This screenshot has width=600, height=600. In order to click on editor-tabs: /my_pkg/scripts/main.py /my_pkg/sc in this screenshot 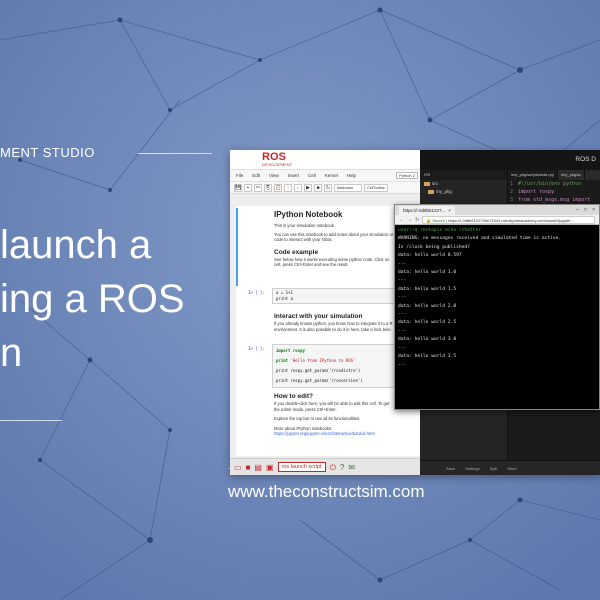, I will do `click(554, 175)`.